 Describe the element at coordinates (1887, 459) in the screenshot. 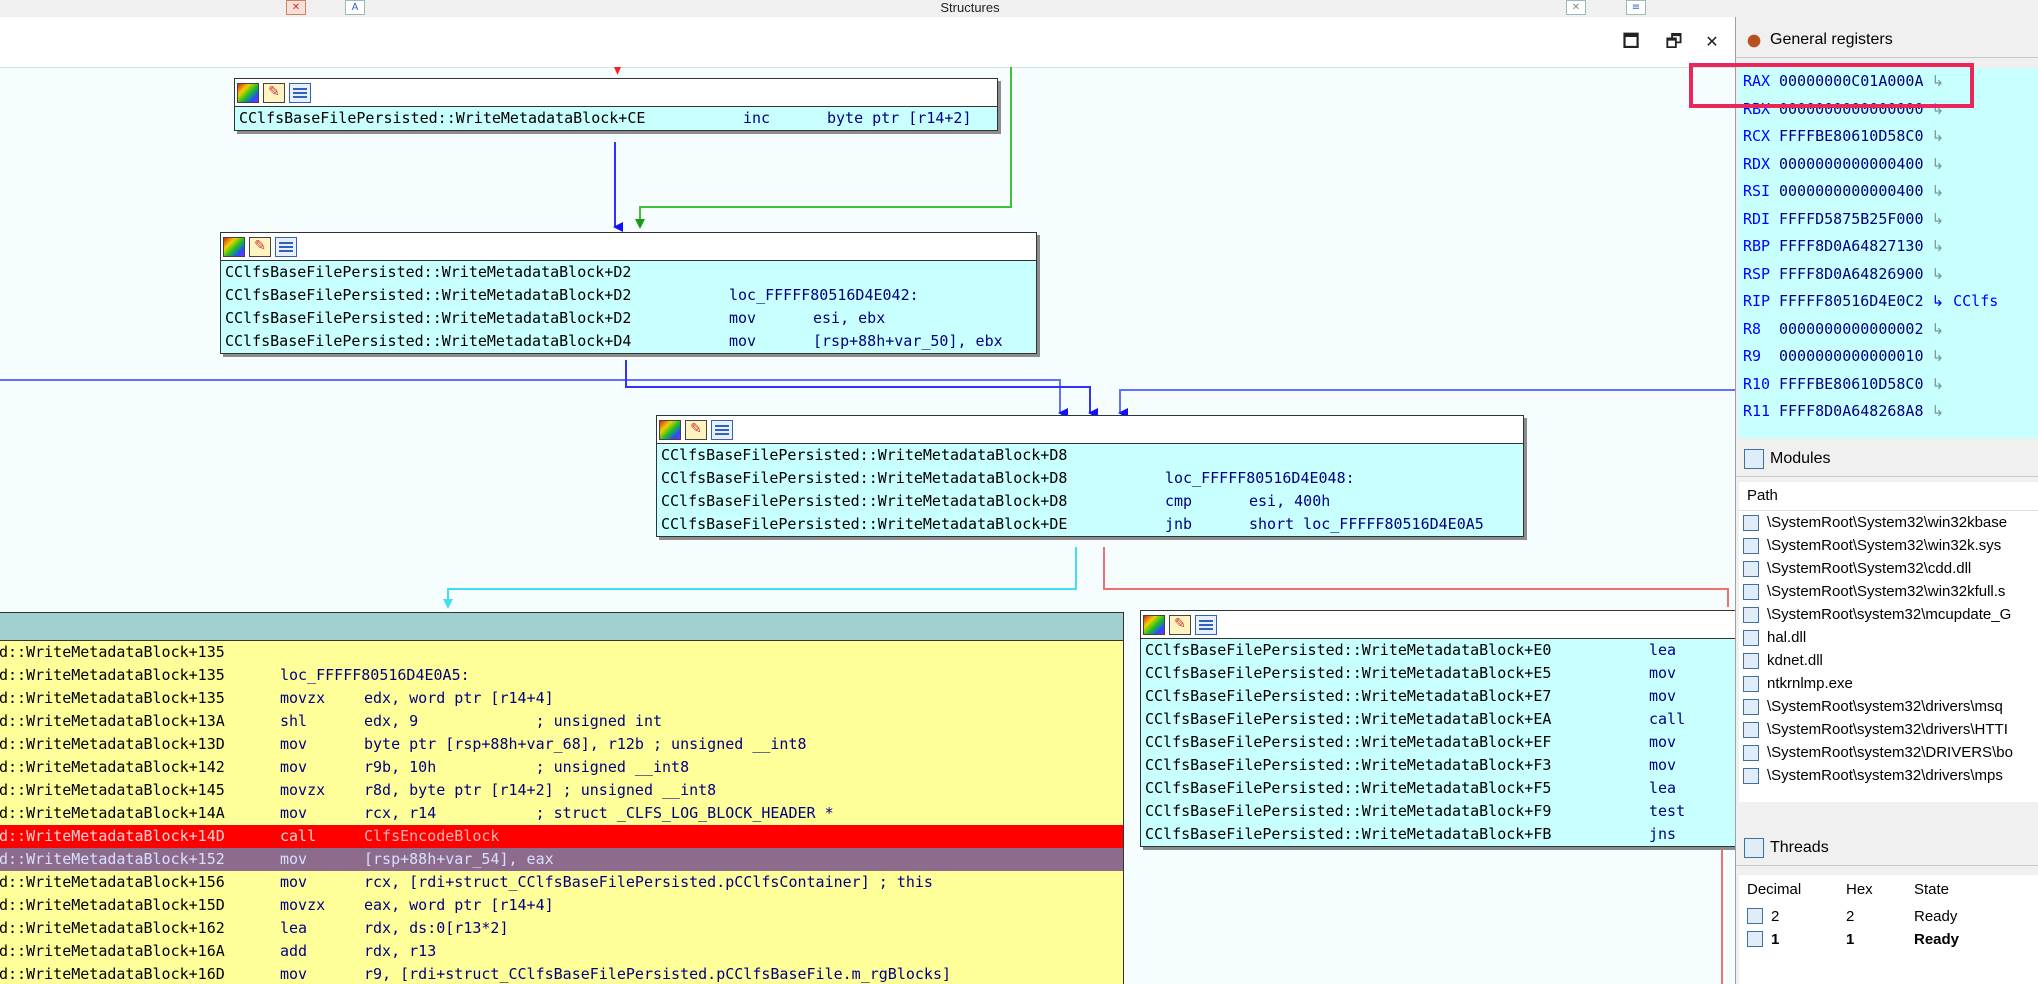

I see `modules-panel-title: Modules` at that location.